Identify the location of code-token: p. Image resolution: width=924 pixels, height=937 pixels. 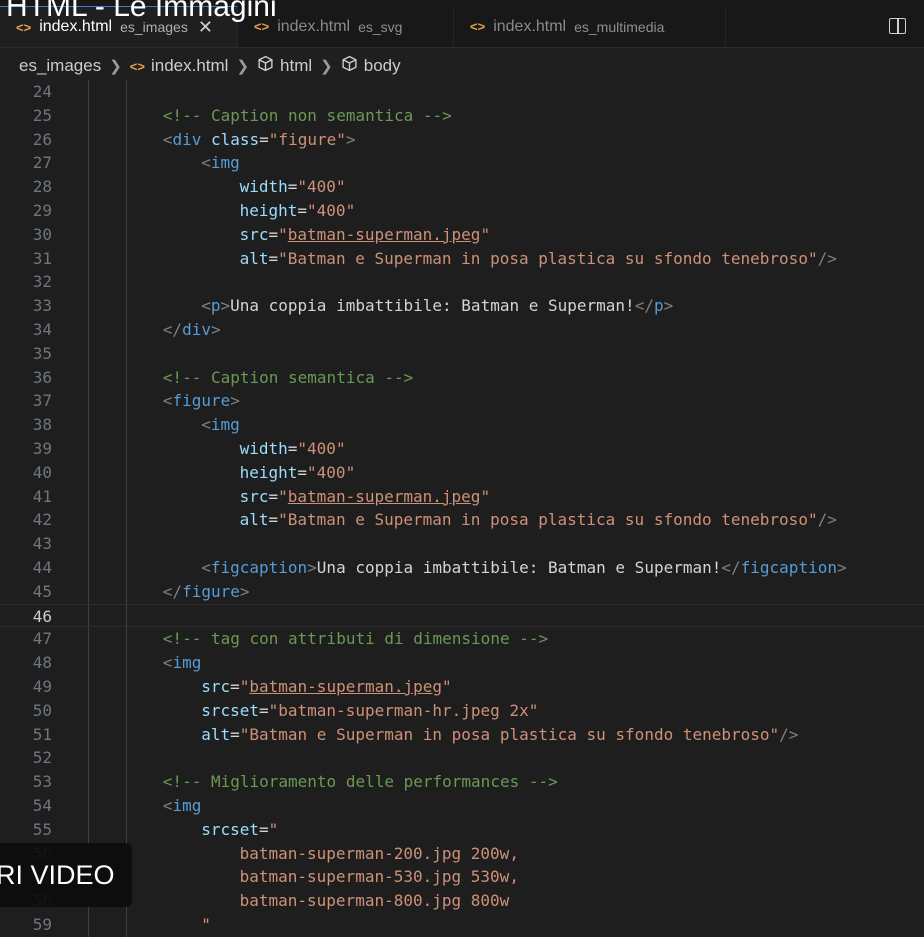
(658, 306).